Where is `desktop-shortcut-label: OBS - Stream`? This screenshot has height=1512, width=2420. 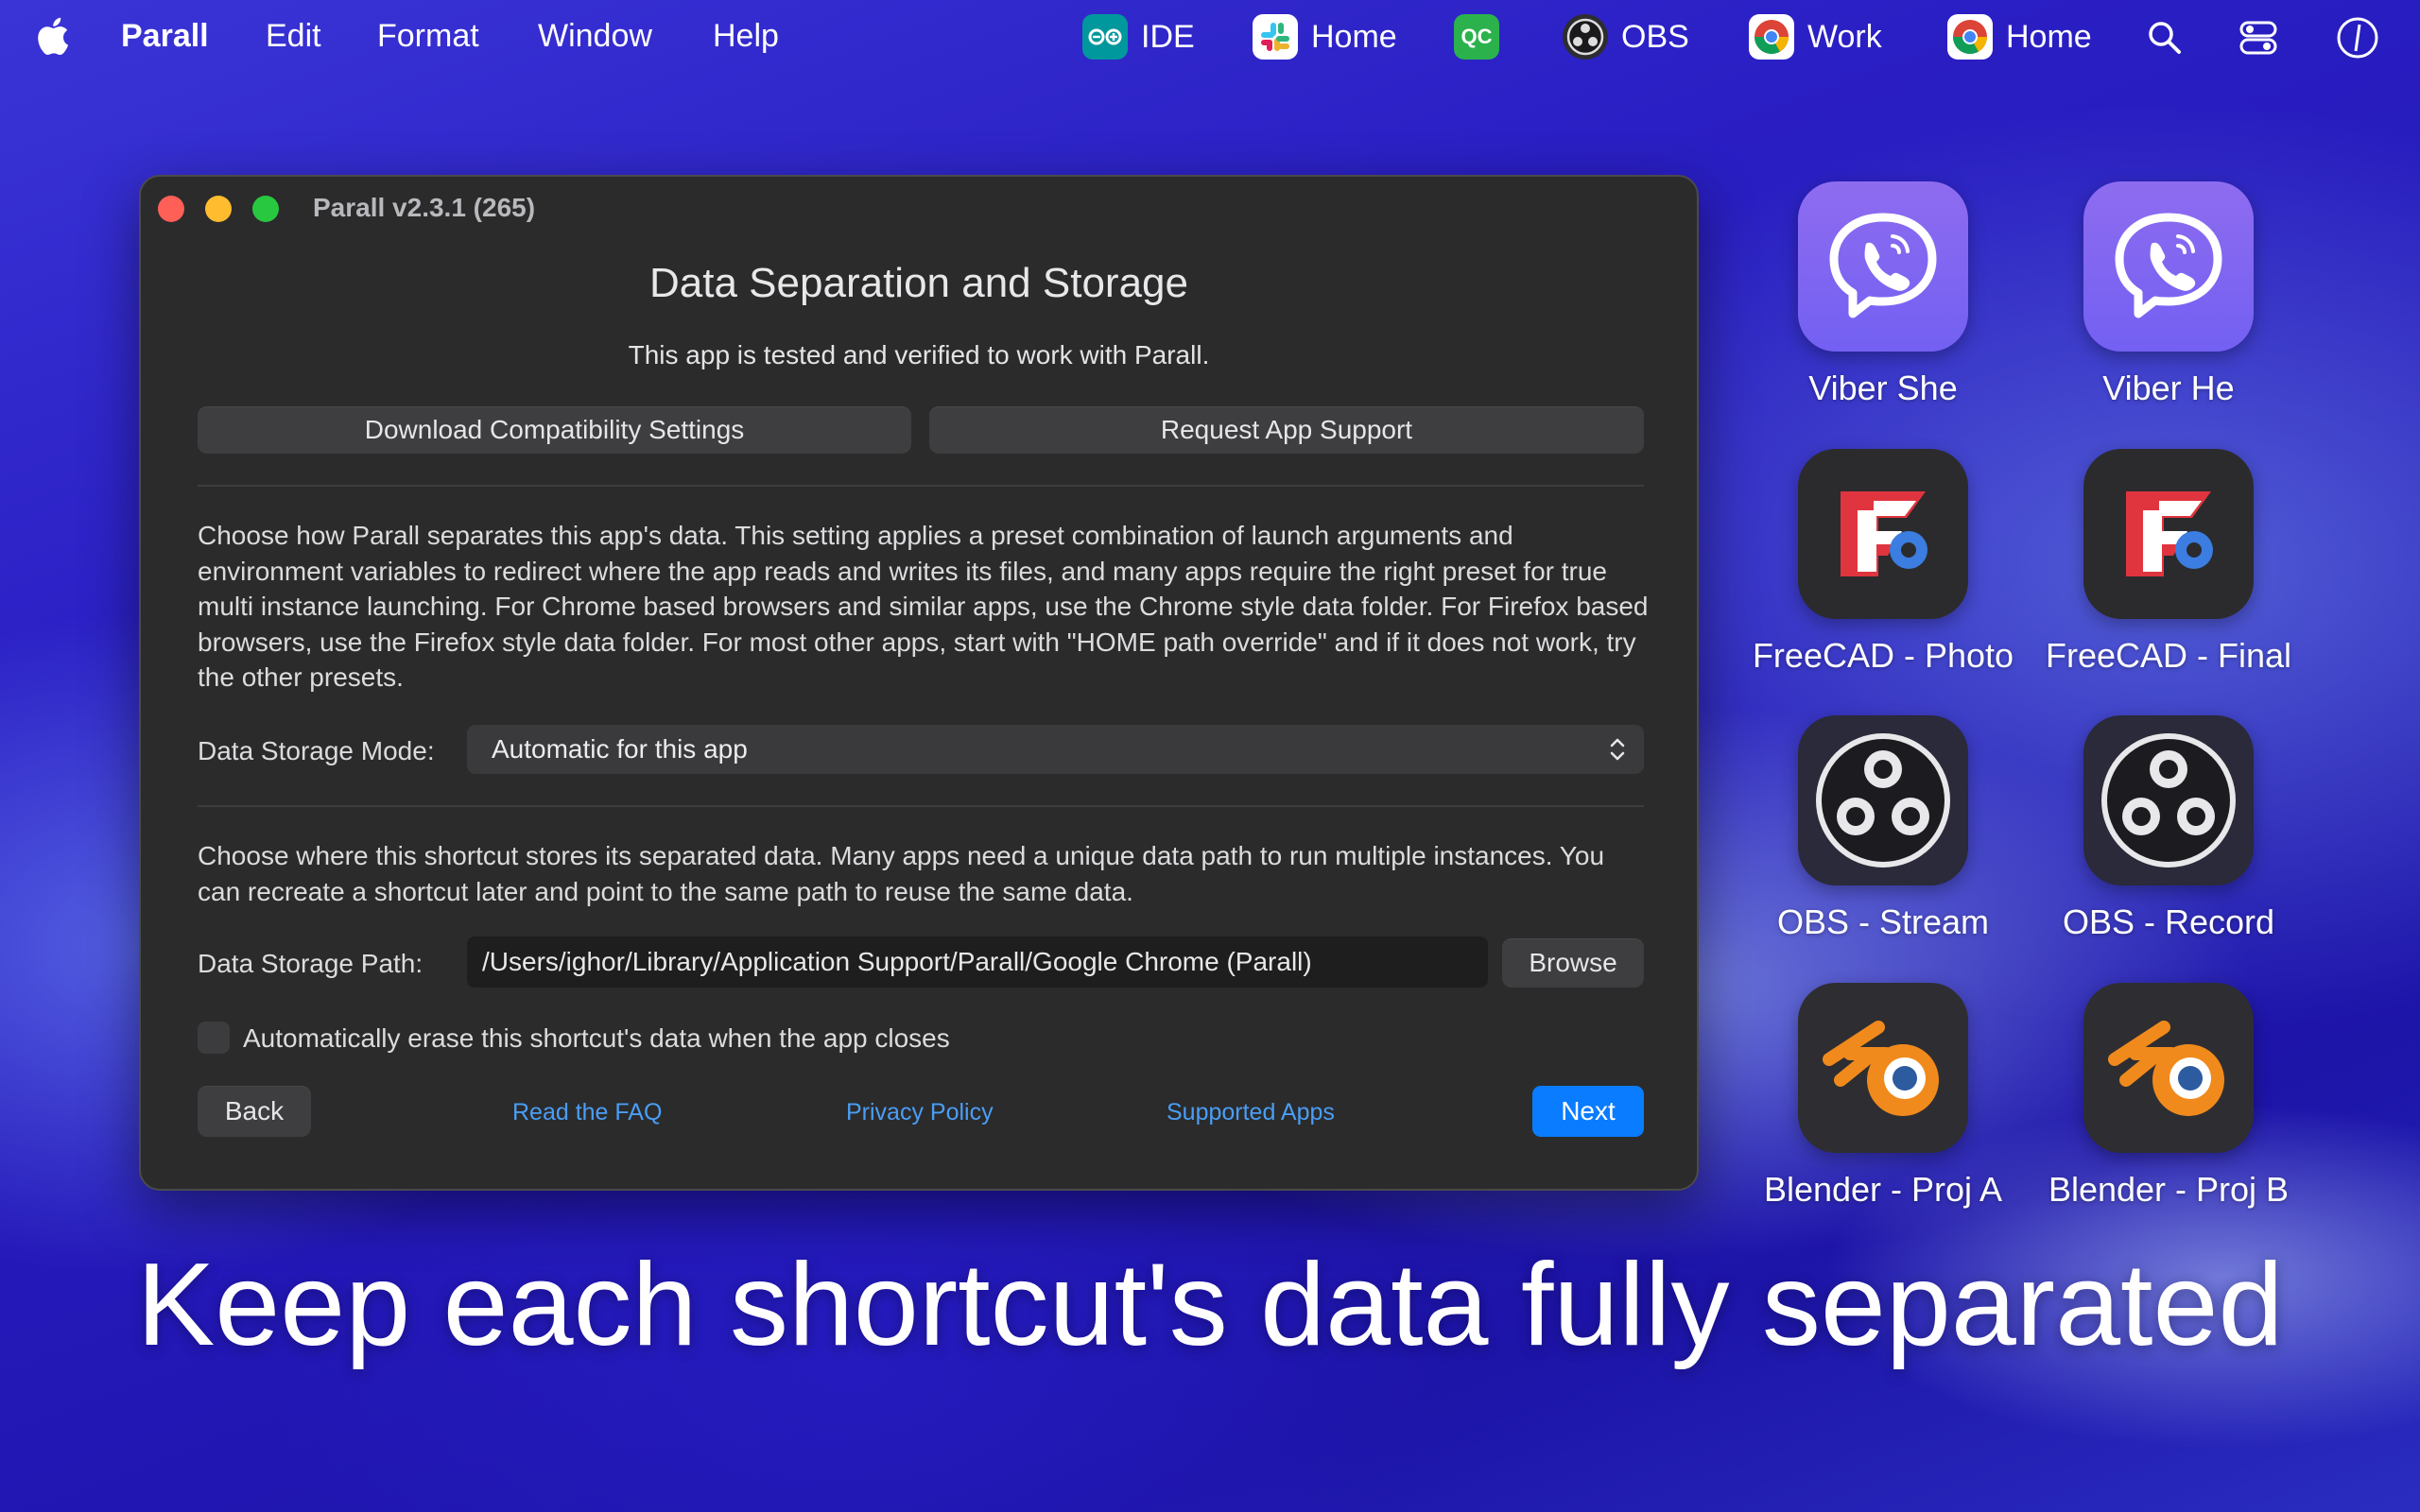 desktop-shortcut-label: OBS - Stream is located at coordinates (1883, 921).